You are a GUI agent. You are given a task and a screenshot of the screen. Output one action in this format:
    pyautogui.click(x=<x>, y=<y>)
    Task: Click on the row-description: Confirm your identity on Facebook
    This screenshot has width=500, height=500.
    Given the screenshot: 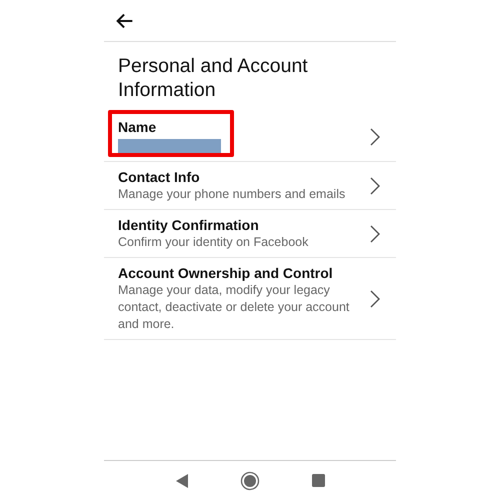 What is the action you would take?
    pyautogui.click(x=214, y=242)
    